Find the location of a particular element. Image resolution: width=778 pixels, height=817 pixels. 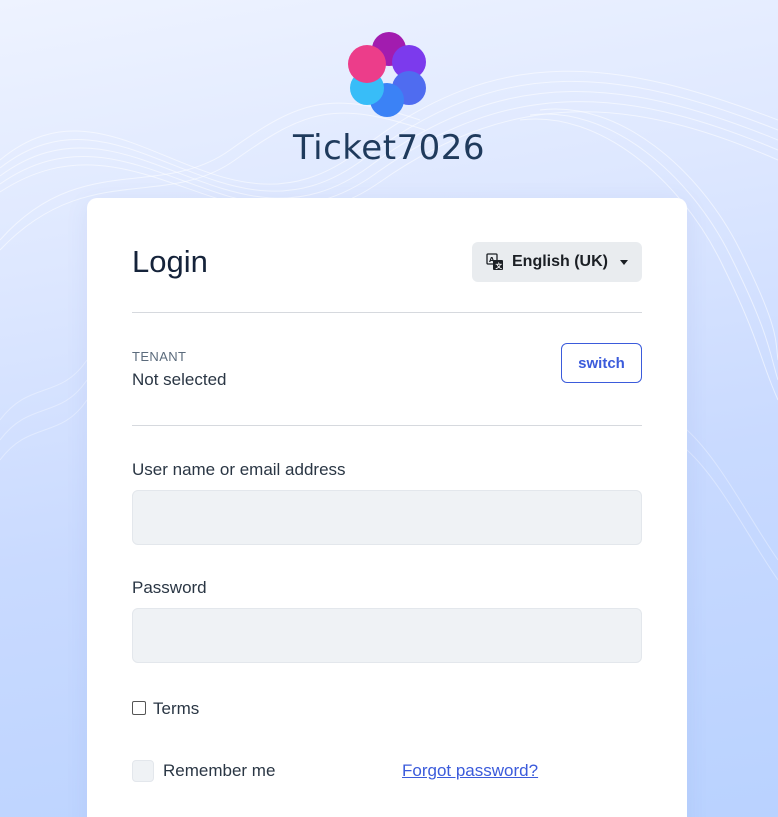

language-dropdown: A 文 English (UK) is located at coordinates (557, 262).